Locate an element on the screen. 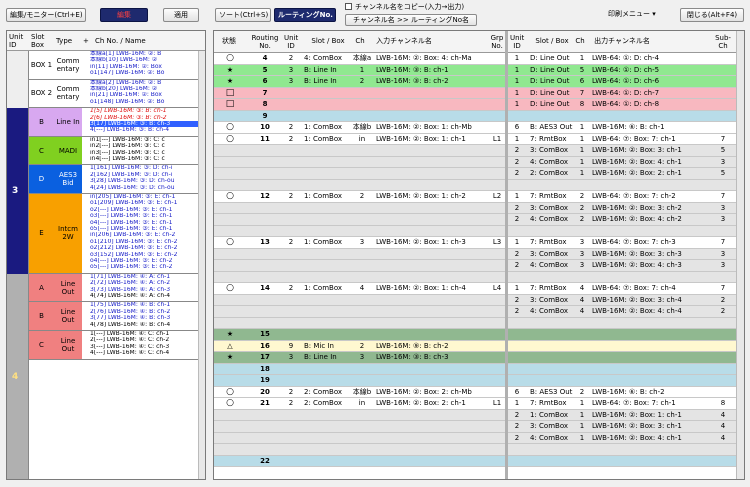  table-row: □ 7 1 D: Line Out 7 LWB-64: ①: D: ch-7 is located at coordinates (476, 93).